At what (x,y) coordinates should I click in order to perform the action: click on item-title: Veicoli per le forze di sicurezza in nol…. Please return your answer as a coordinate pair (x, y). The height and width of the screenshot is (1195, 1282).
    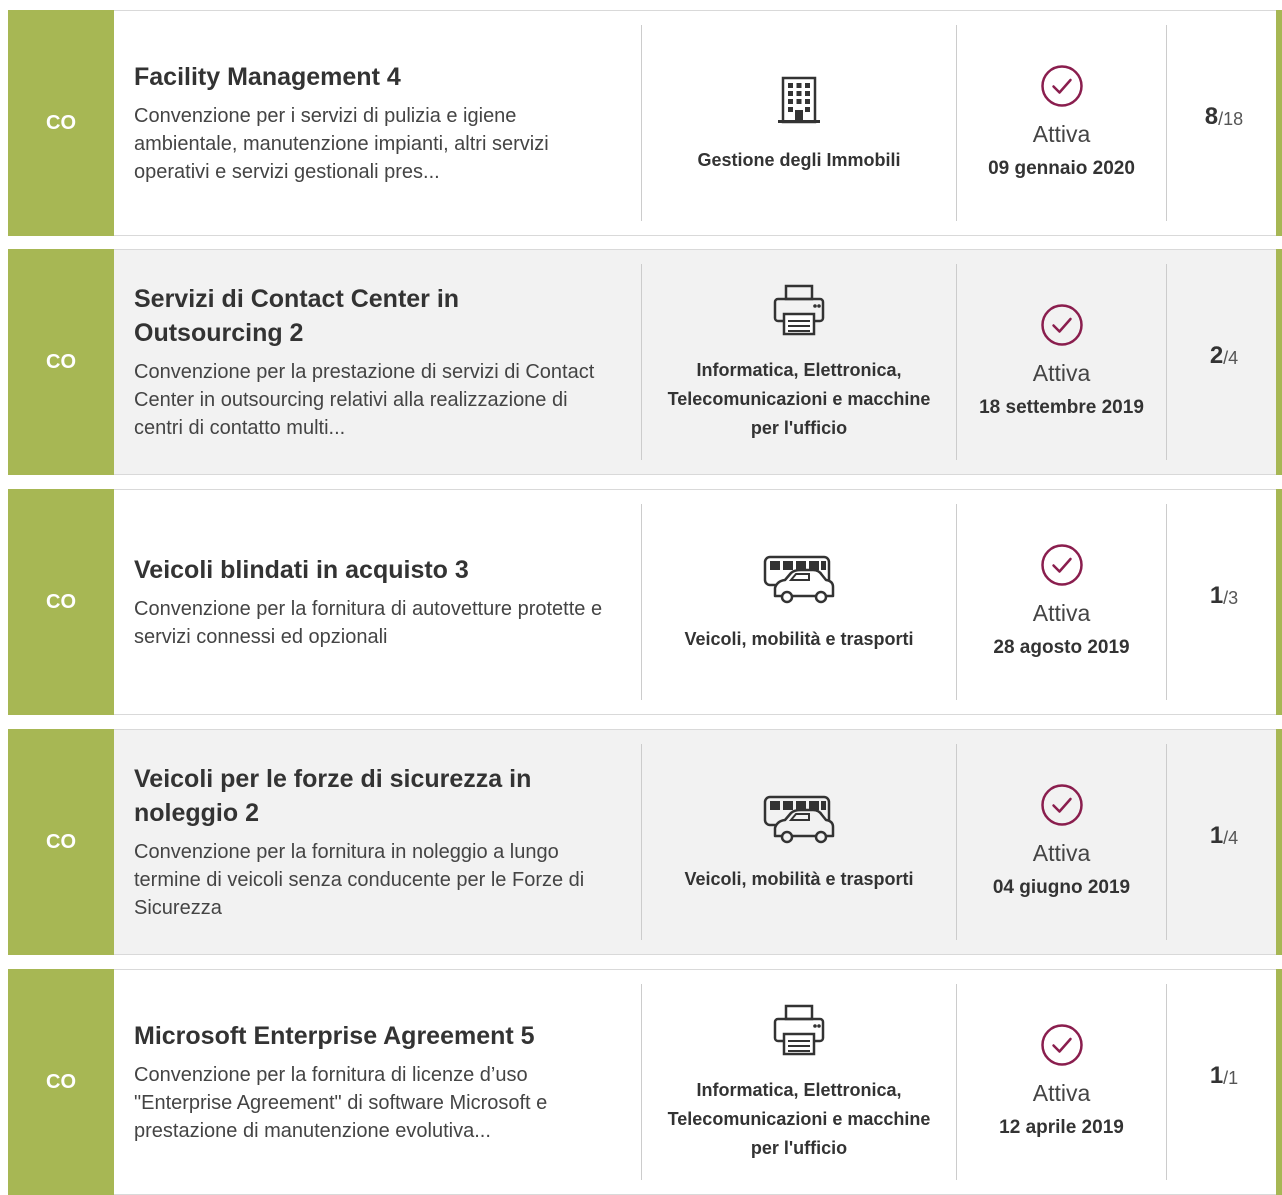
    Looking at the image, I should click on (372, 796).